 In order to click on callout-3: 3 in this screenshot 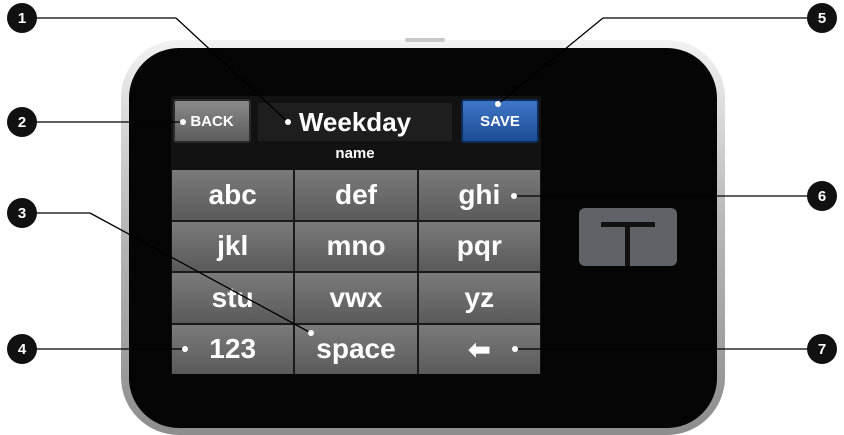, I will do `click(22, 213)`.